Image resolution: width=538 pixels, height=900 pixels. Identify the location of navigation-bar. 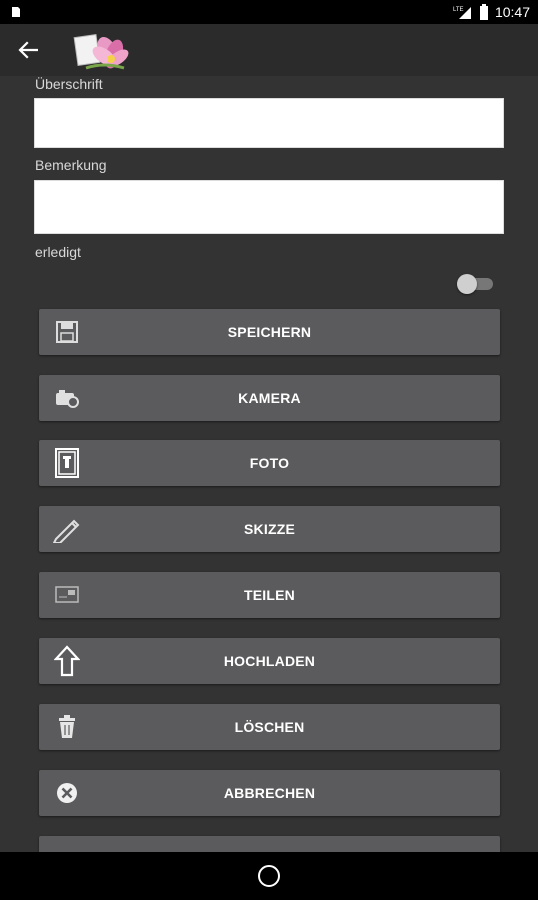
(269, 876).